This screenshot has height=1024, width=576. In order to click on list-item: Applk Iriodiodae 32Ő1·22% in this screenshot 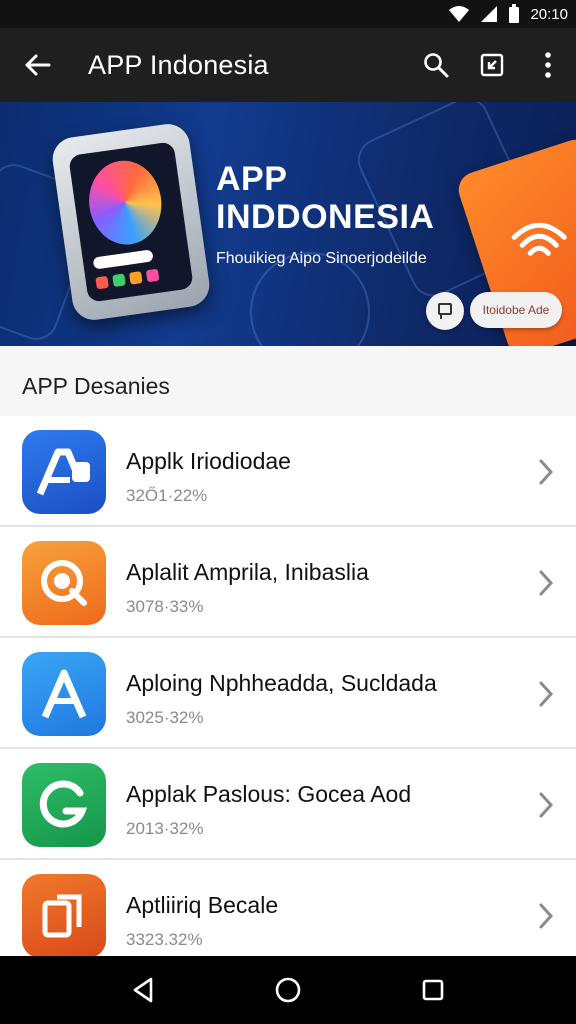, I will do `click(288, 471)`.